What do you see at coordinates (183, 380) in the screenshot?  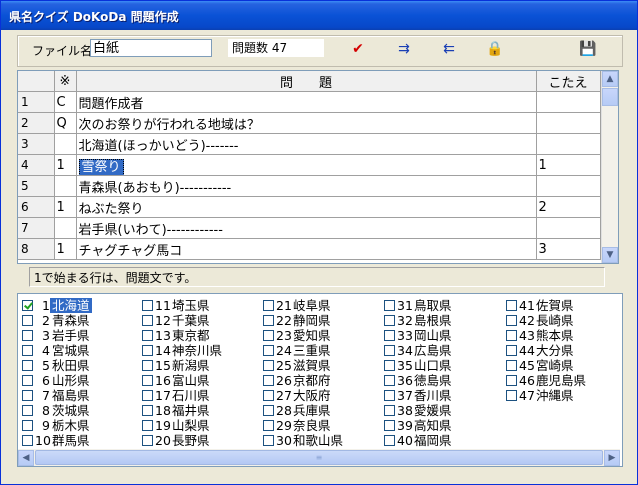 I see `list-item: 16 富山県` at bounding box center [183, 380].